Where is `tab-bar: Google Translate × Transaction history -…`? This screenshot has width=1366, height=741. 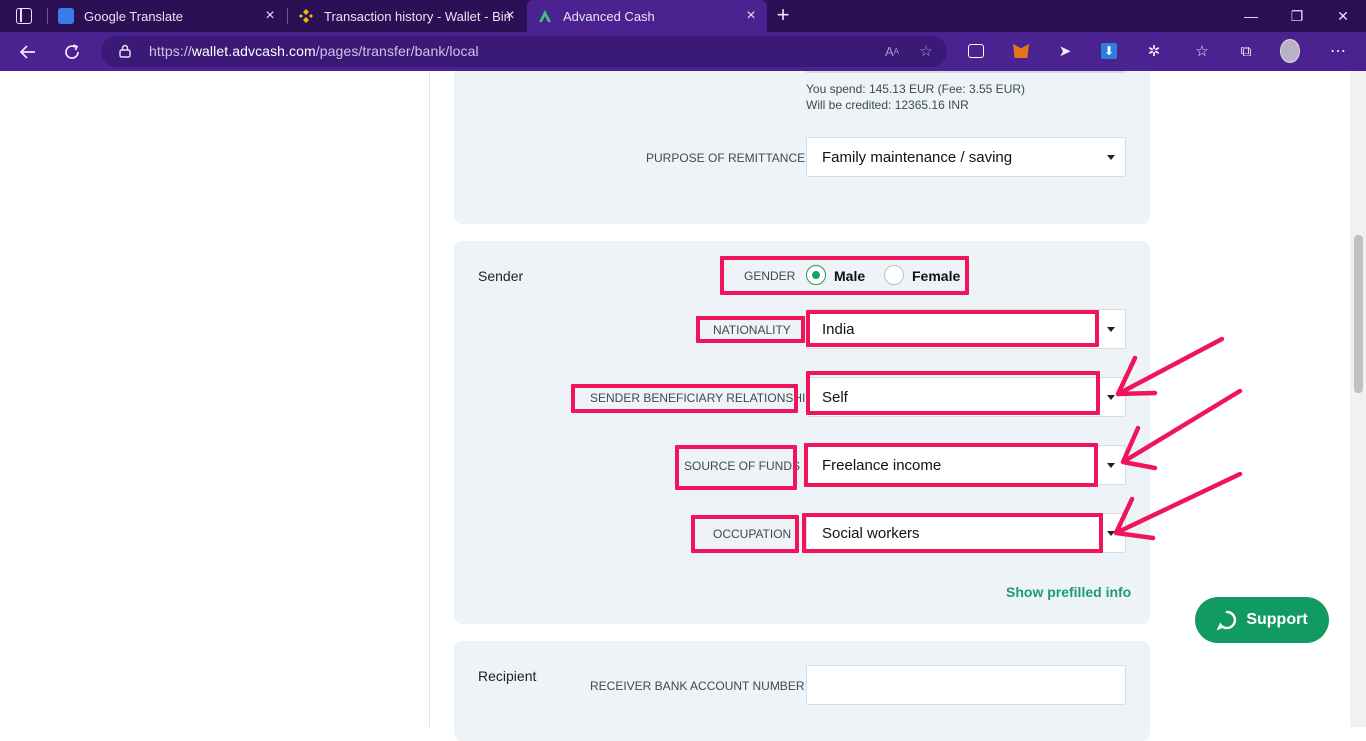 tab-bar: Google Translate × Transaction history -… is located at coordinates (683, 16).